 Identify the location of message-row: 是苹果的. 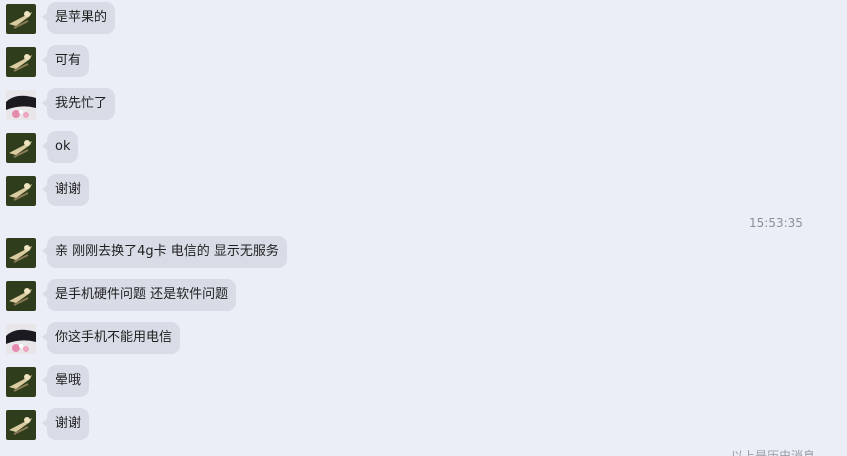
(423, 20).